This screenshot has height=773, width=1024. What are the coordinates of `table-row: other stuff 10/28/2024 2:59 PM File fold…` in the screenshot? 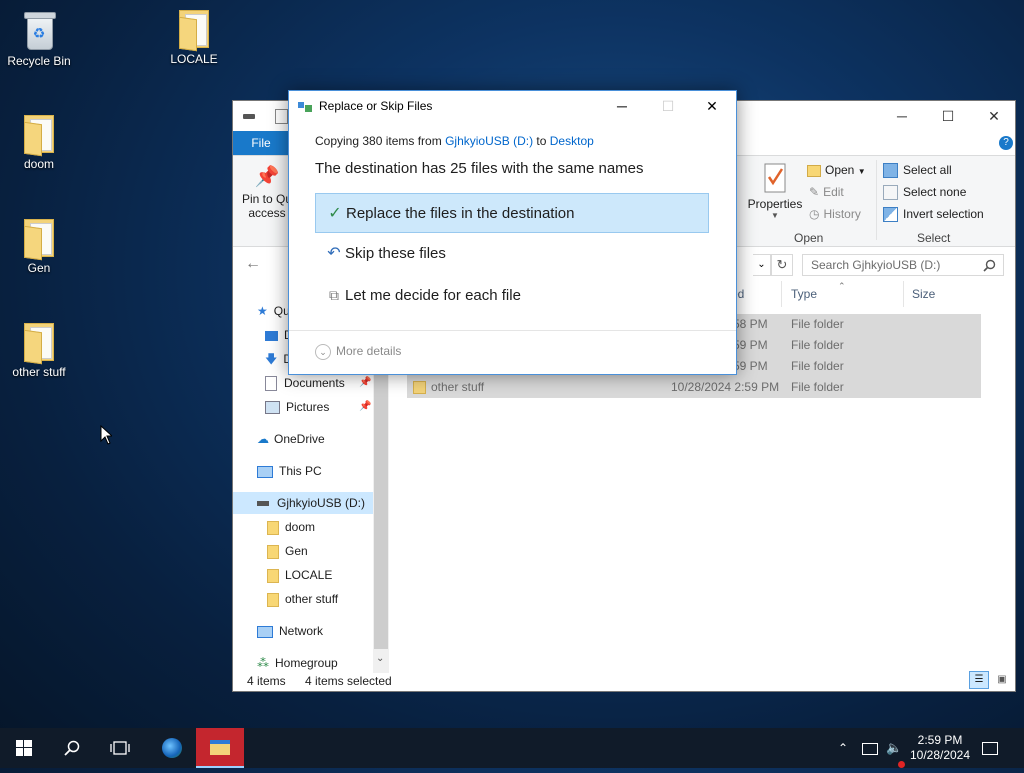 It's located at (694, 387).